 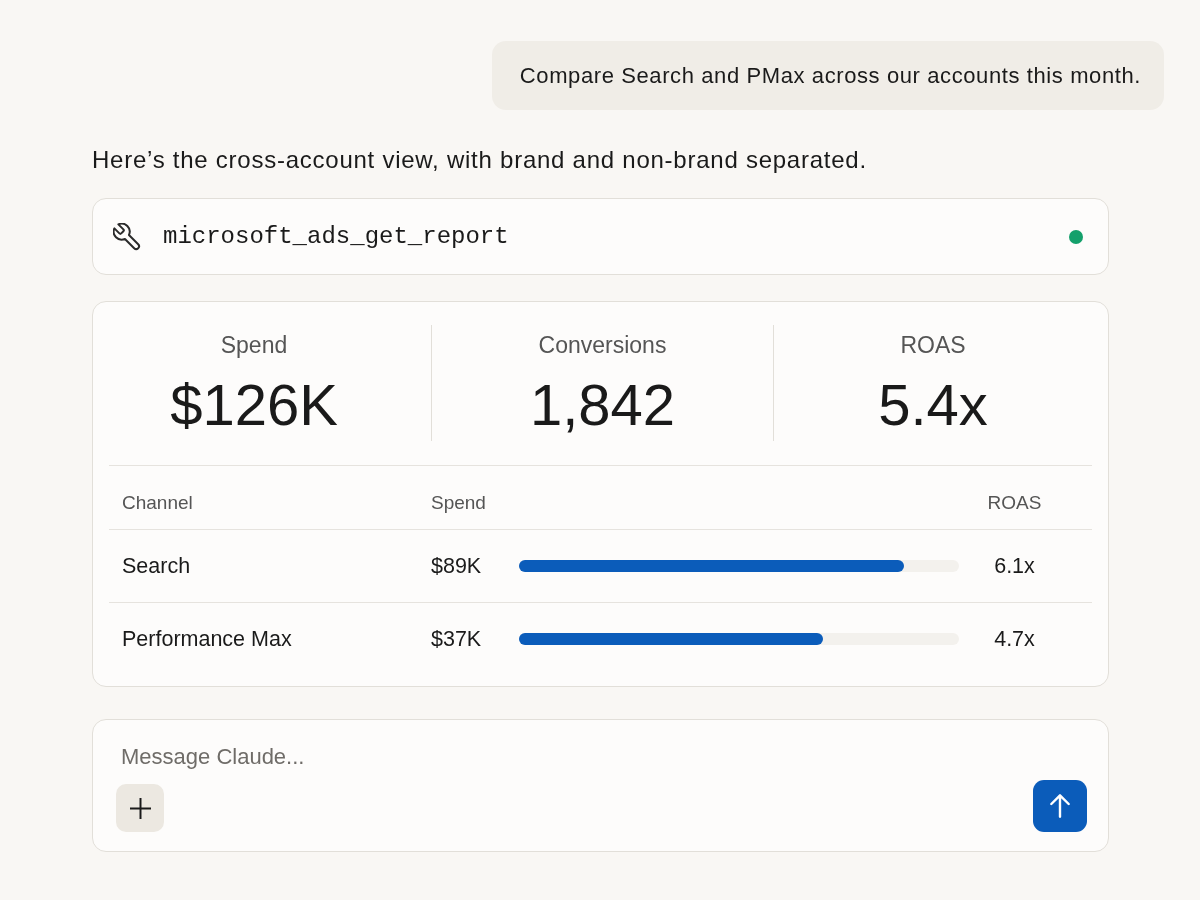 I want to click on assistant-message: Here’s the cross-account view, with brand and non-brand separated., so click(x=479, y=160).